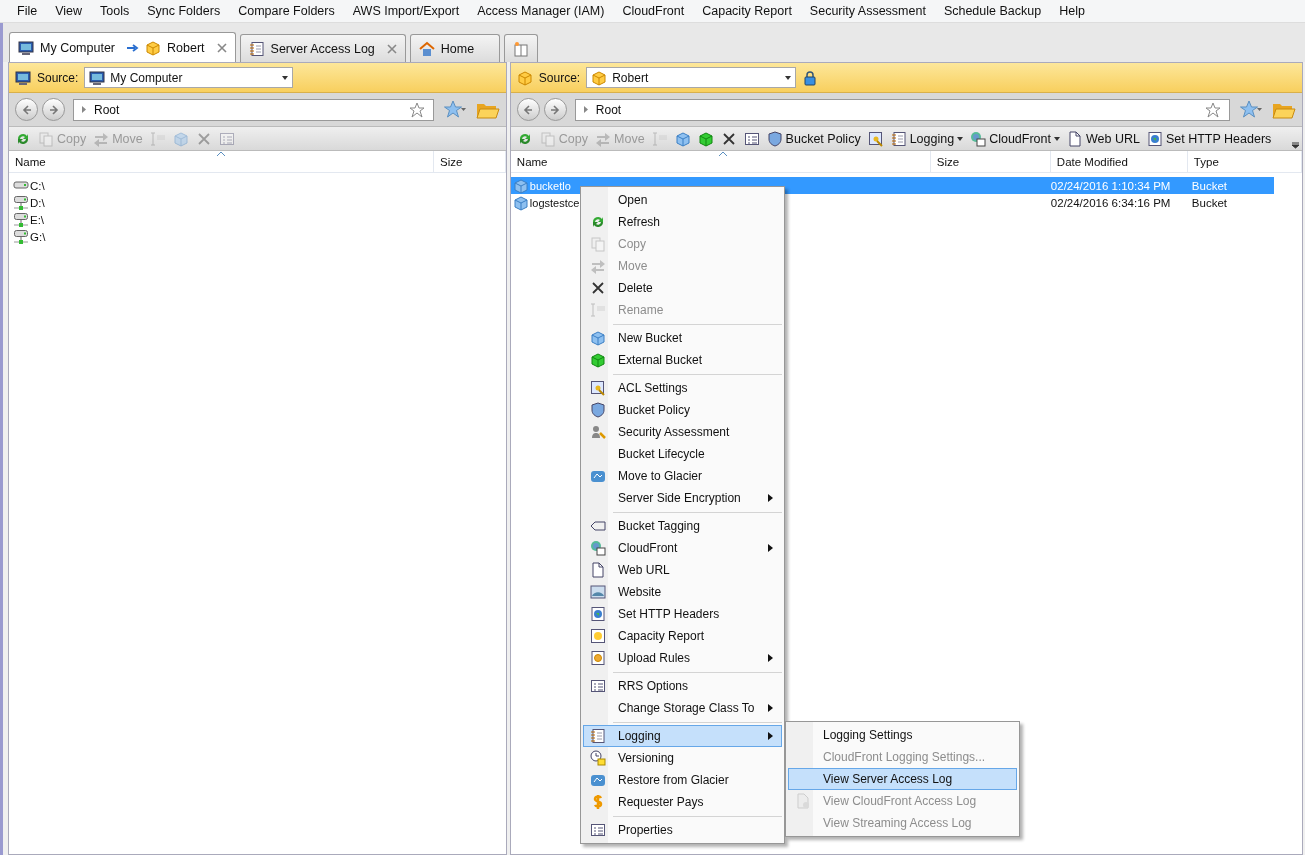 Image resolution: width=1305 pixels, height=855 pixels. Describe the element at coordinates (115, 11) in the screenshot. I see `menu-item: Tools` at that location.